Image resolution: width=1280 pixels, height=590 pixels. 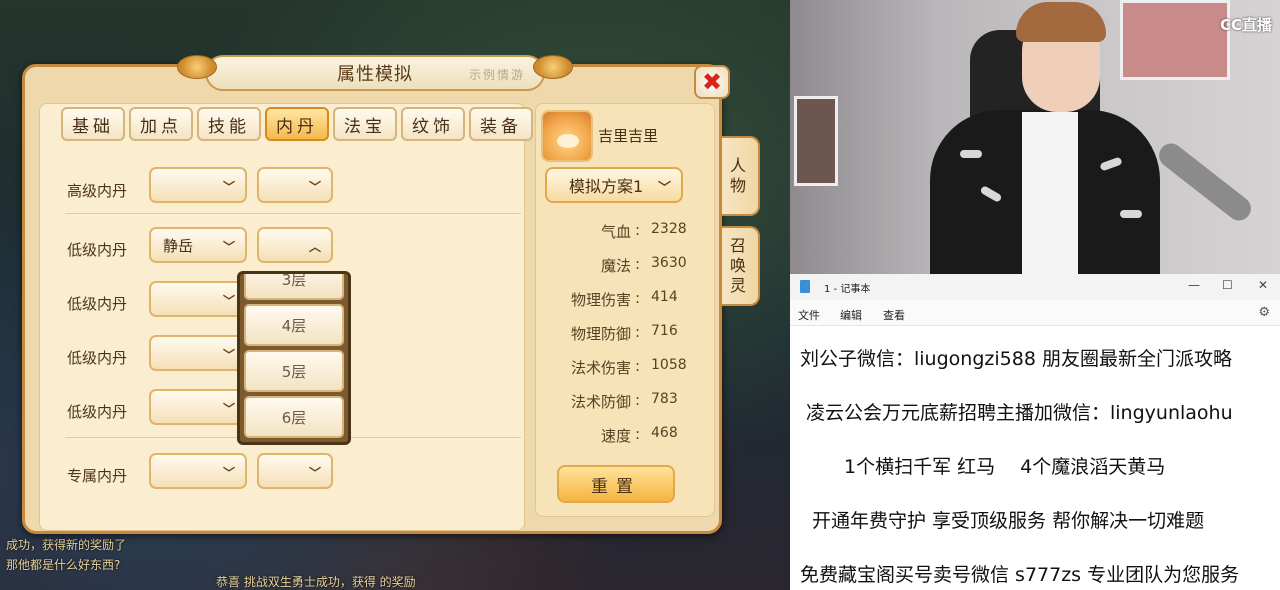 What do you see at coordinates (496, 75) in the screenshot?
I see `title-decoration: 示例情游` at bounding box center [496, 75].